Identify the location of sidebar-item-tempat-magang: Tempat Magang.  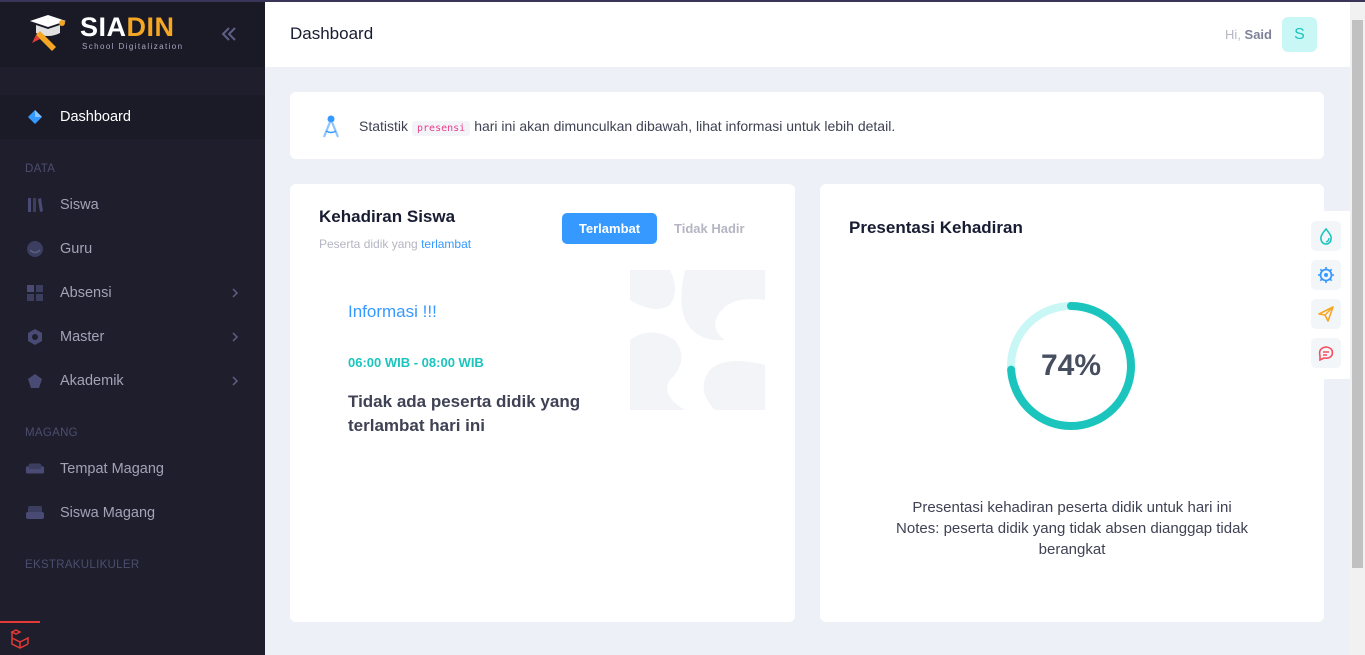
(132, 469).